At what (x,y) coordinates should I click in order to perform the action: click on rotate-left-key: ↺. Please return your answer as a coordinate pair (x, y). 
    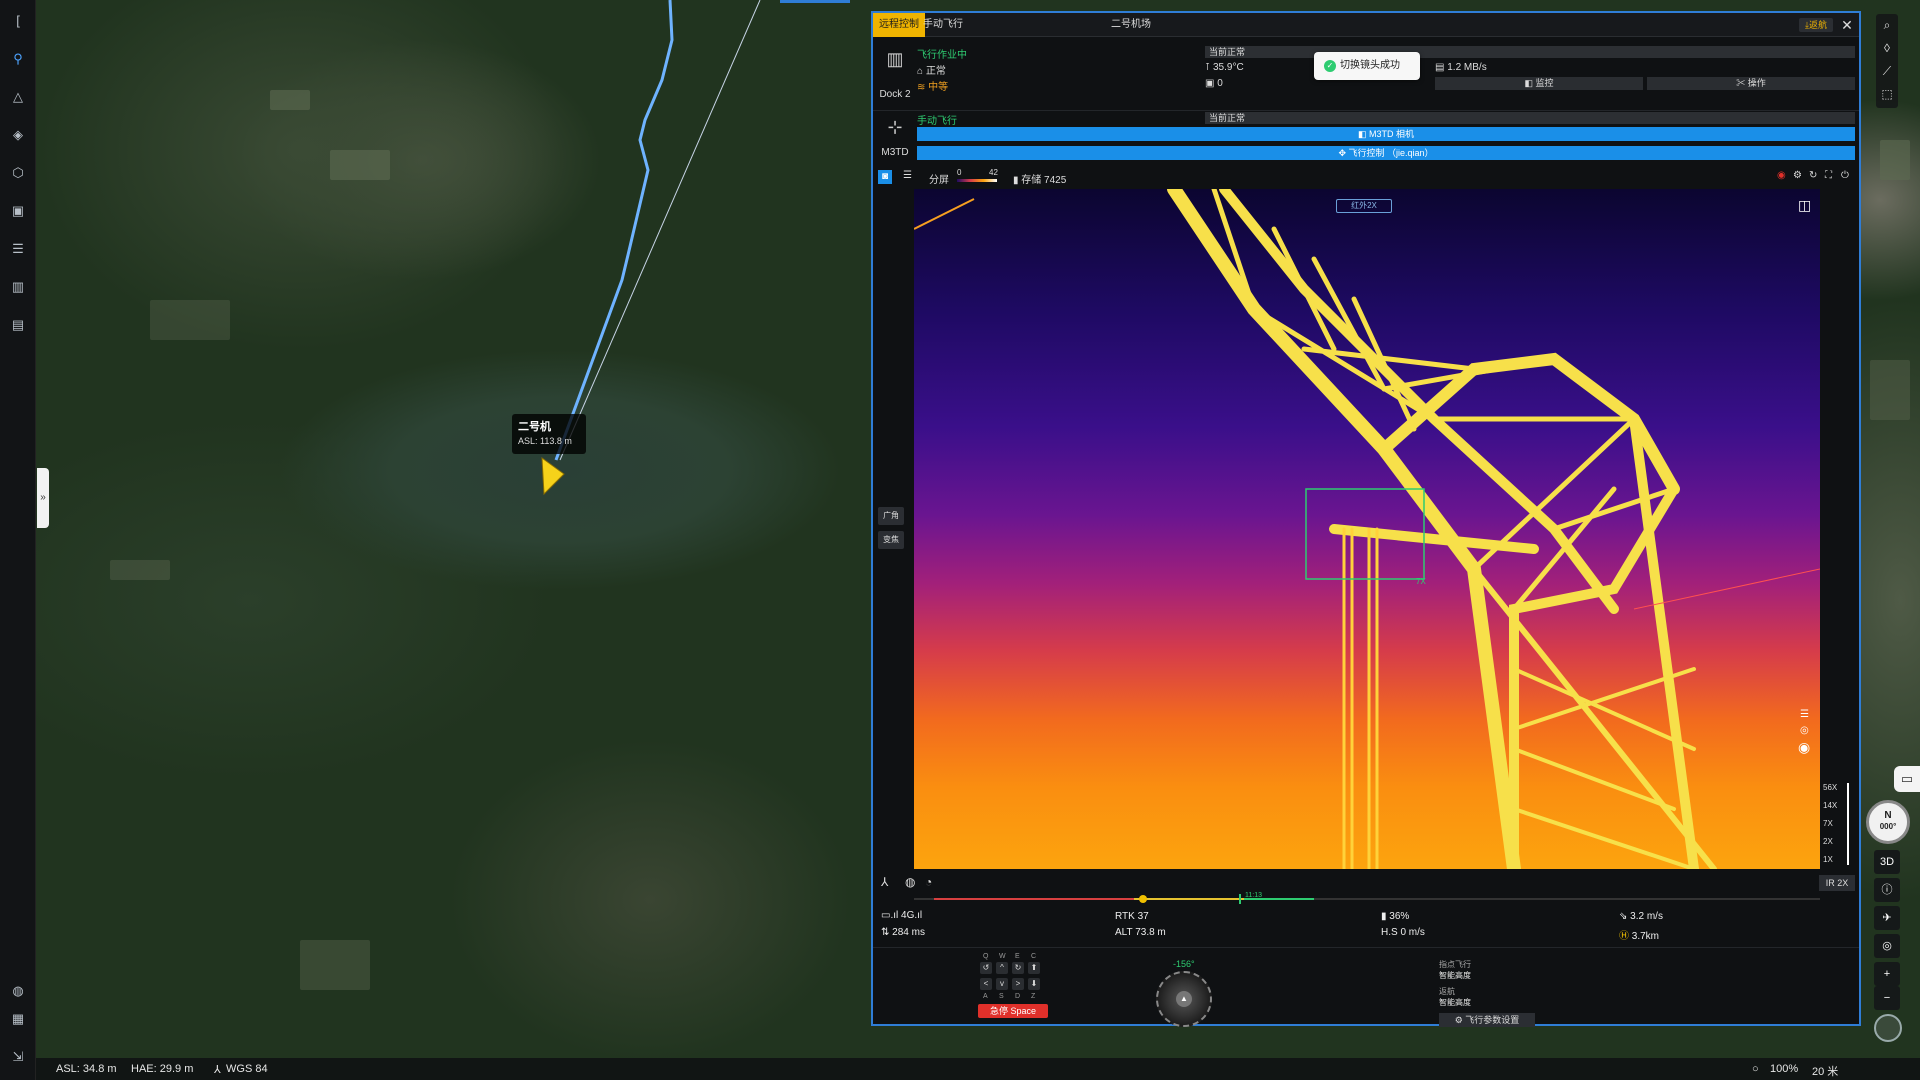
    Looking at the image, I should click on (986, 968).